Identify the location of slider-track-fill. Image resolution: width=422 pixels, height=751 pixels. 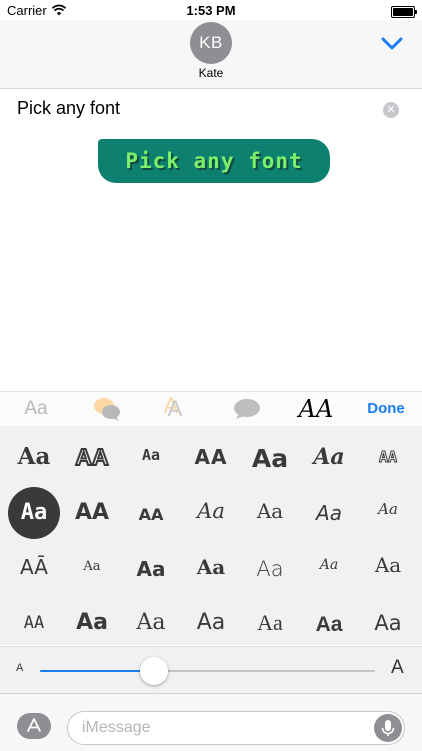
(97, 671).